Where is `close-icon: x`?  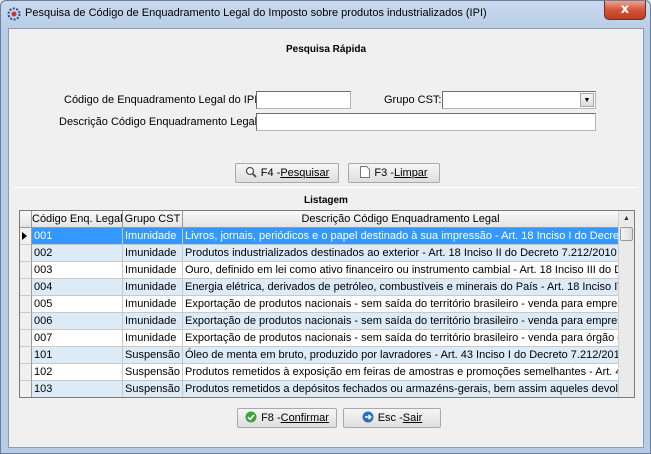
close-icon: x is located at coordinates (625, 9).